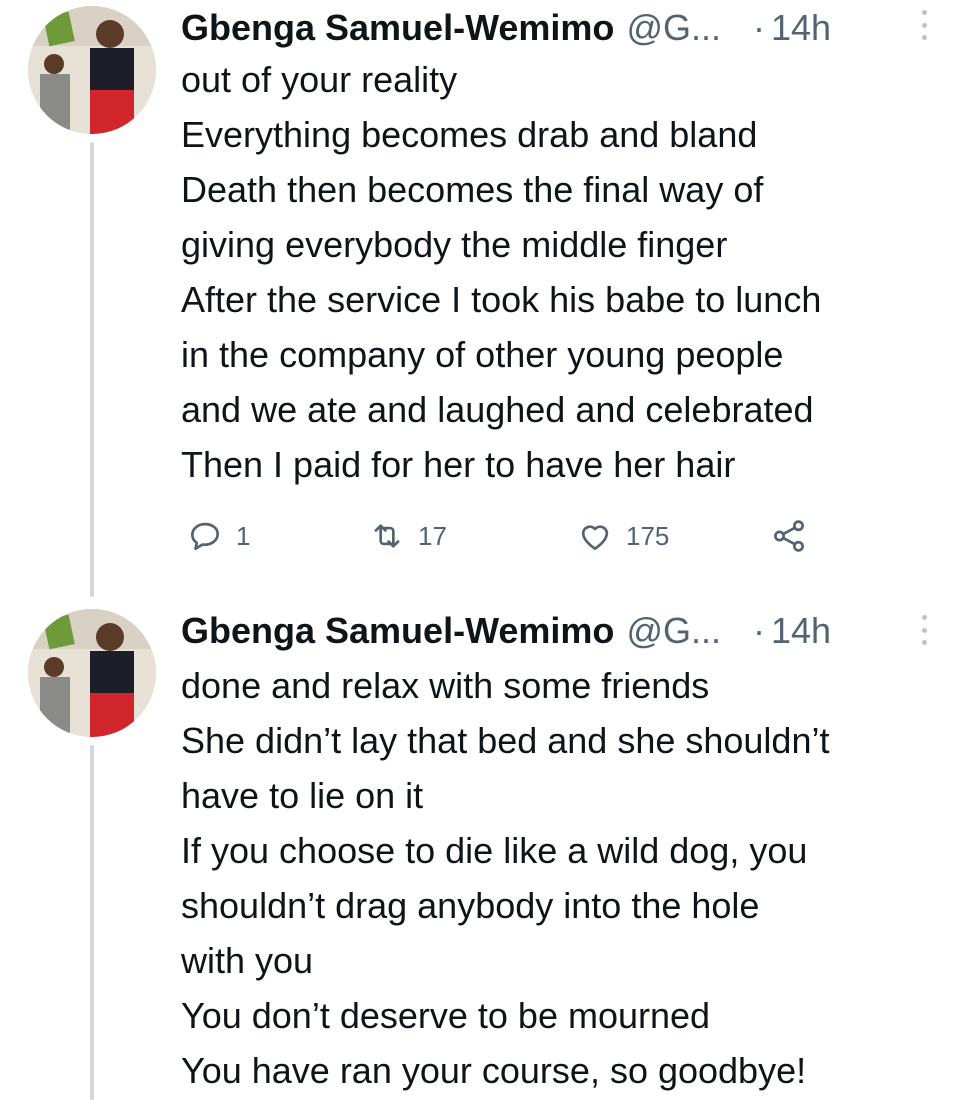 This screenshot has height=1100, width=972. What do you see at coordinates (302, 795) in the screenshot?
I see `tweet-text-line: have to lie on it` at bounding box center [302, 795].